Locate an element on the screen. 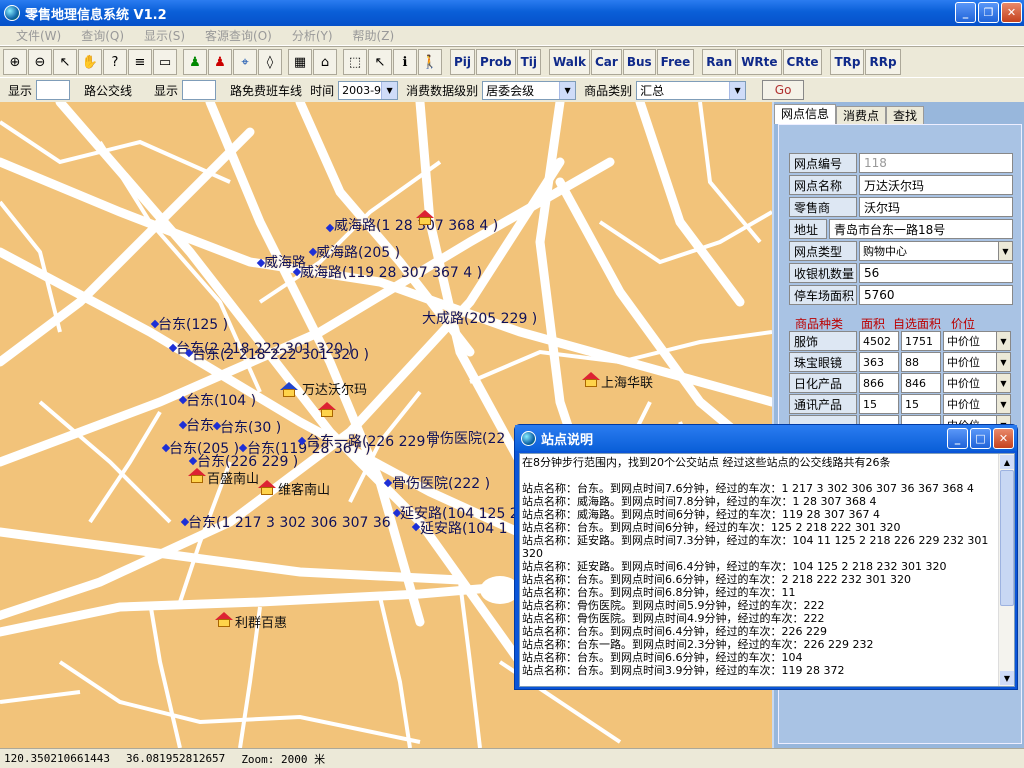  field-label: 地址 is located at coordinates (808, 229).